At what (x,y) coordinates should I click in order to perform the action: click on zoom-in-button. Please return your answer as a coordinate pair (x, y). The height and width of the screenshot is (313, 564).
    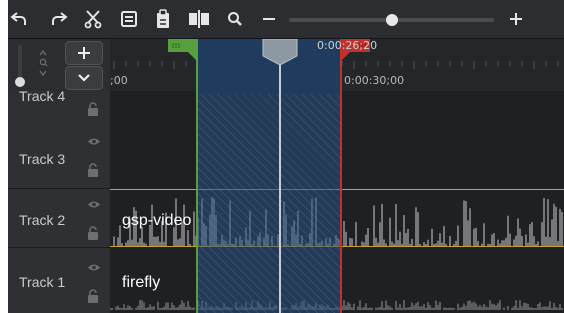
    Looking at the image, I should click on (516, 19).